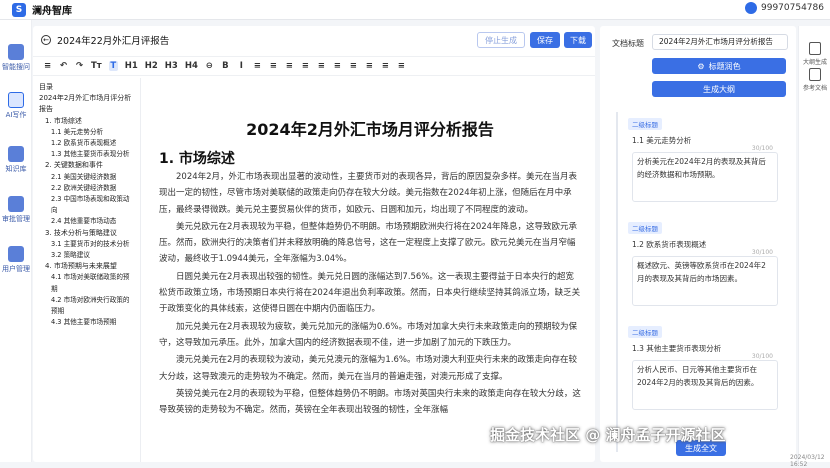  I want to click on nav-item-knowledge: 知识库, so click(16, 160).